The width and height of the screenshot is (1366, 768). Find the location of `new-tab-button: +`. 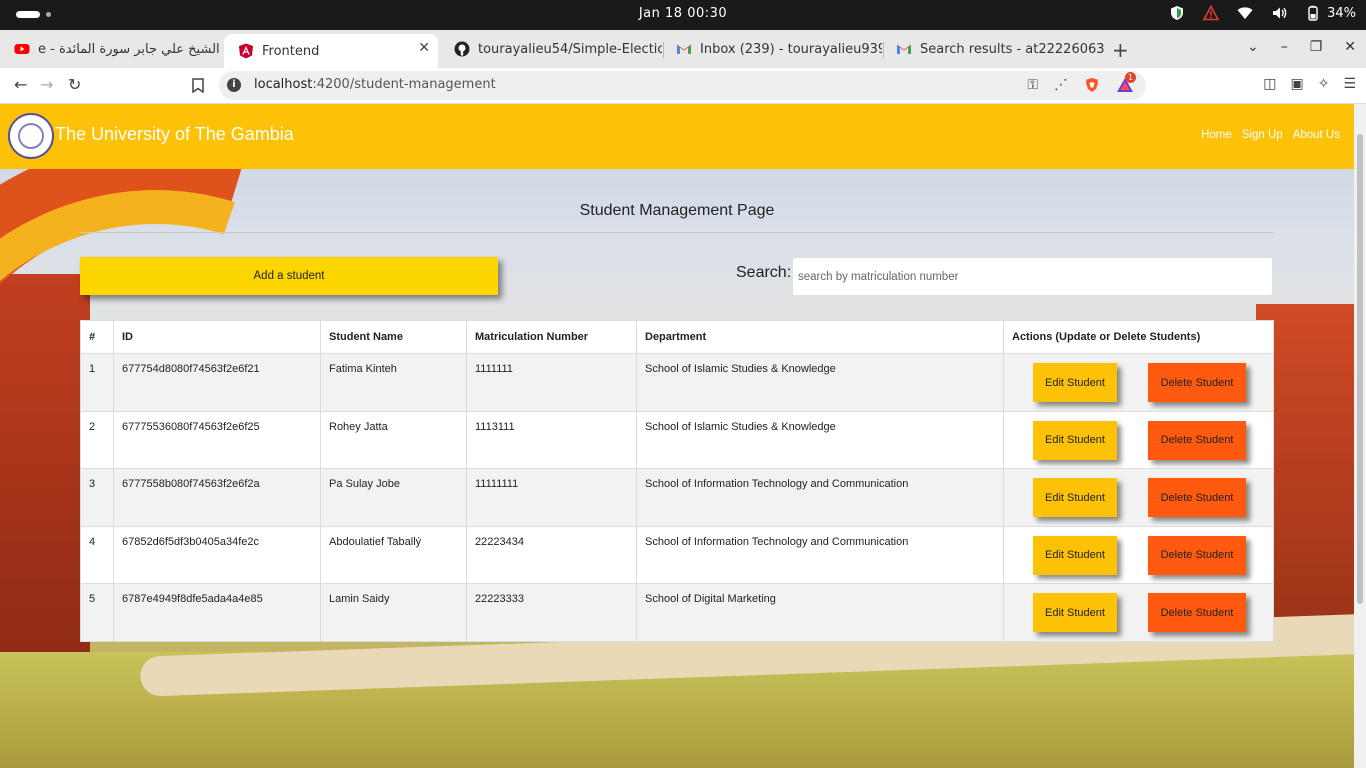

new-tab-button: + is located at coordinates (1120, 50).